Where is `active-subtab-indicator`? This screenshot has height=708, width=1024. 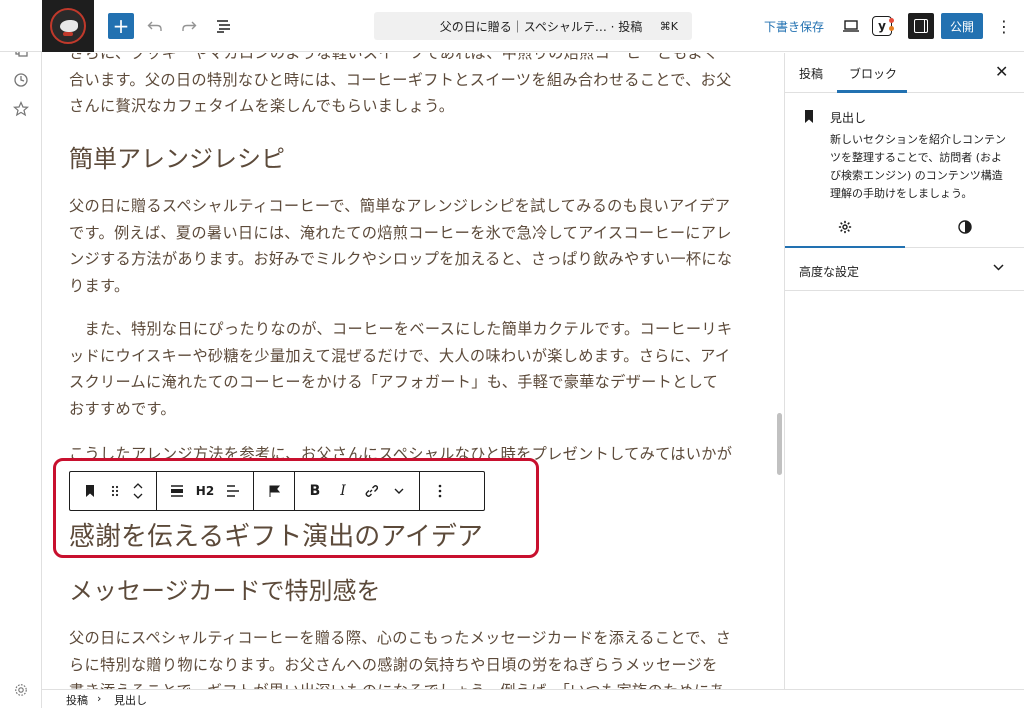
active-subtab-indicator is located at coordinates (845, 247).